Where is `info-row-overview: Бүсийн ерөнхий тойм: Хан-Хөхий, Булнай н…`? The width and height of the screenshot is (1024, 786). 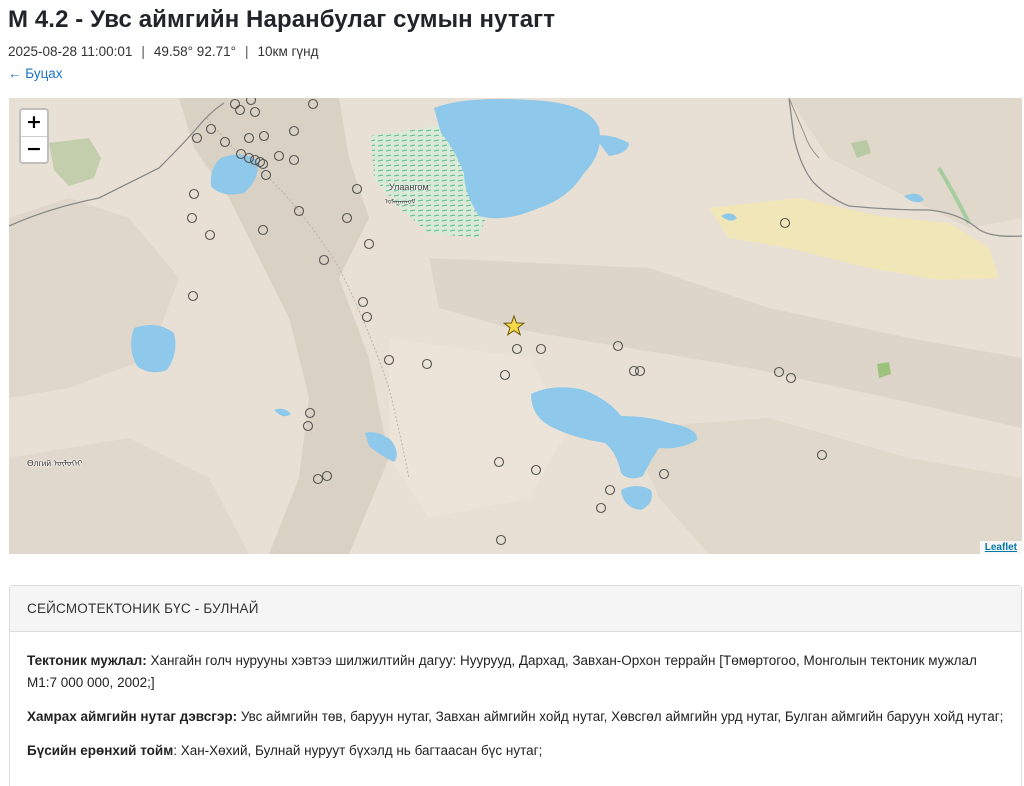 info-row-overview: Бүсийн ерөнхий тойм: Хан-Хөхий, Булнай н… is located at coordinates (515, 751).